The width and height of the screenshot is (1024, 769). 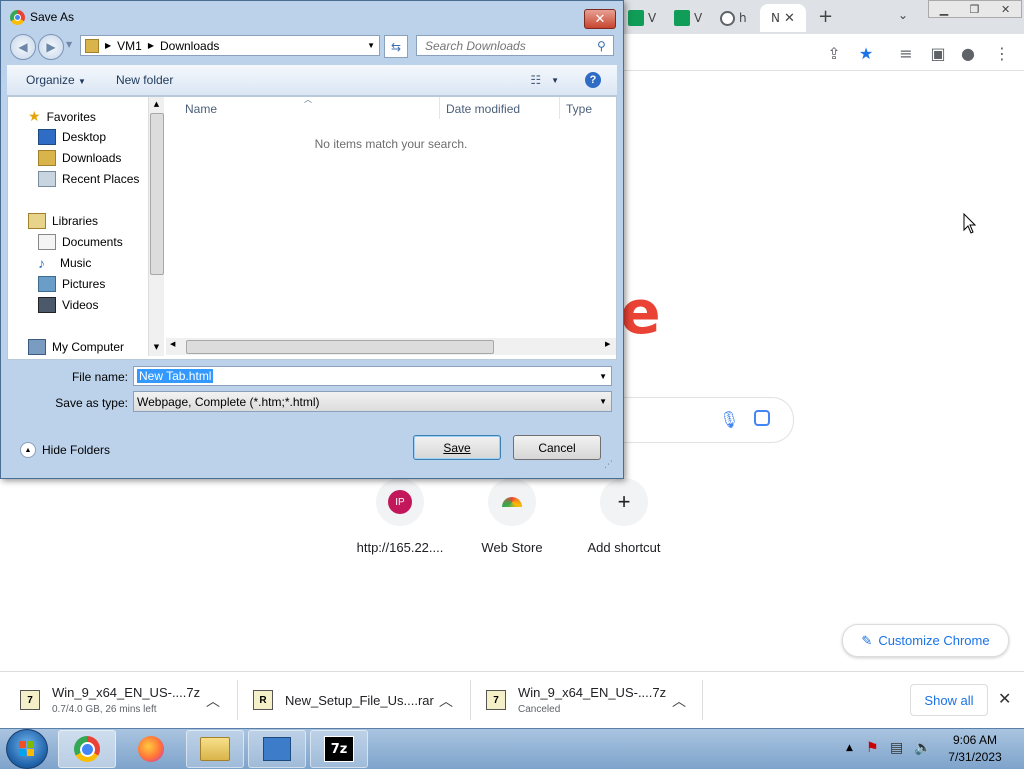 What do you see at coordinates (230, 45) in the screenshot?
I see `address-bar: ▶ VM1 ▶ Downloads ▼` at bounding box center [230, 45].